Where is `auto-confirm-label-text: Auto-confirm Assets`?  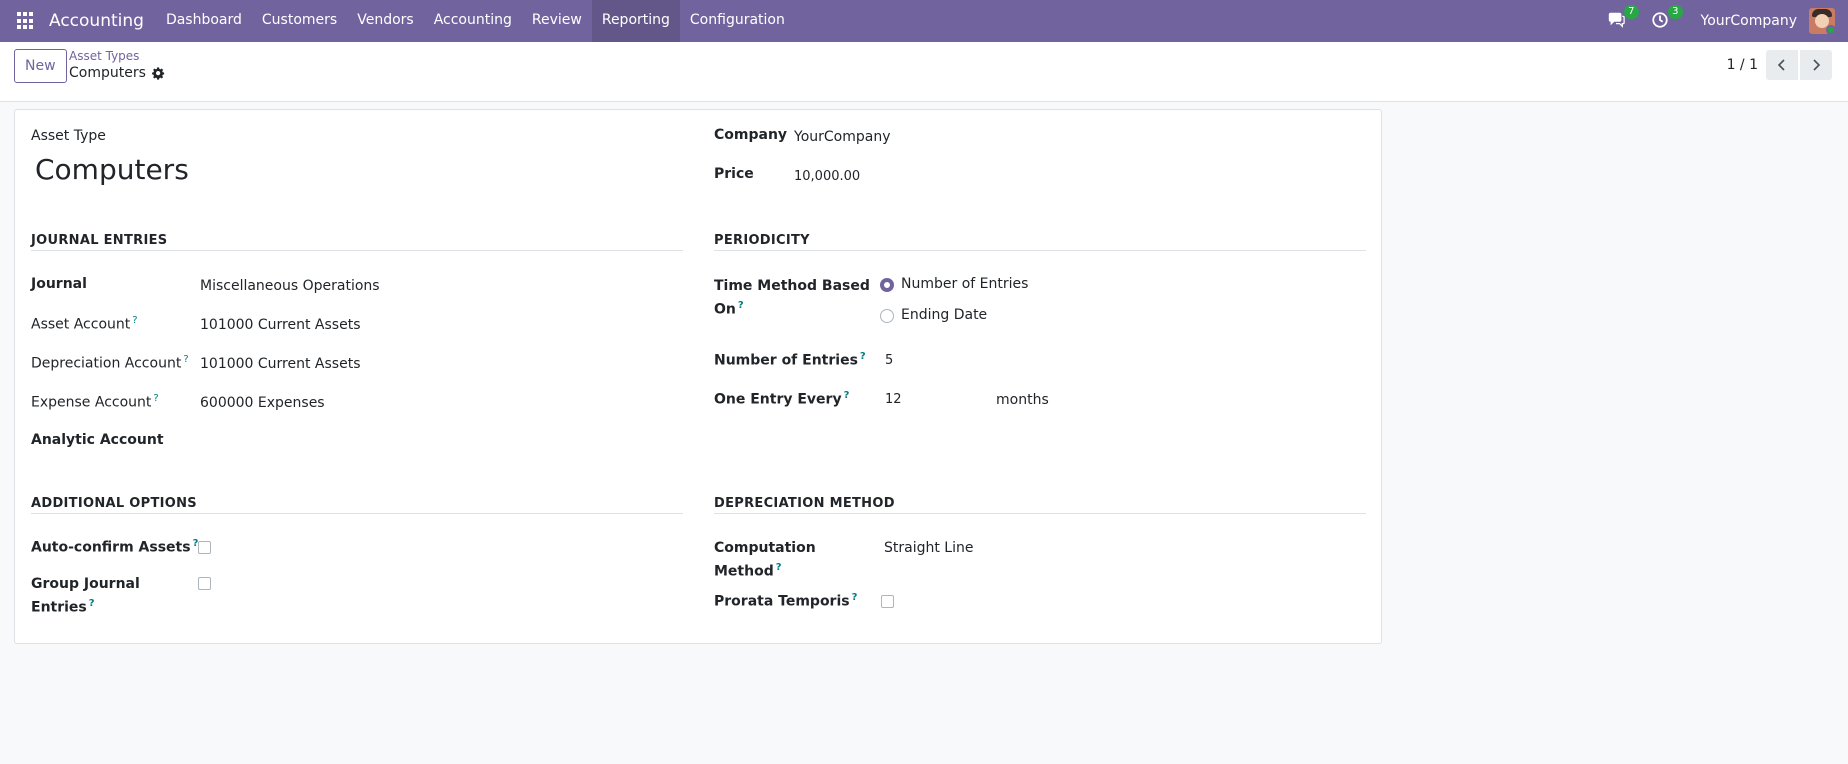 auto-confirm-label-text: Auto-confirm Assets is located at coordinates (111, 547).